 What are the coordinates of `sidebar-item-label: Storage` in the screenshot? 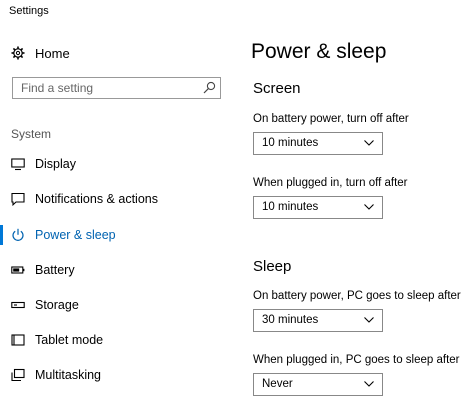 It's located at (57, 305).